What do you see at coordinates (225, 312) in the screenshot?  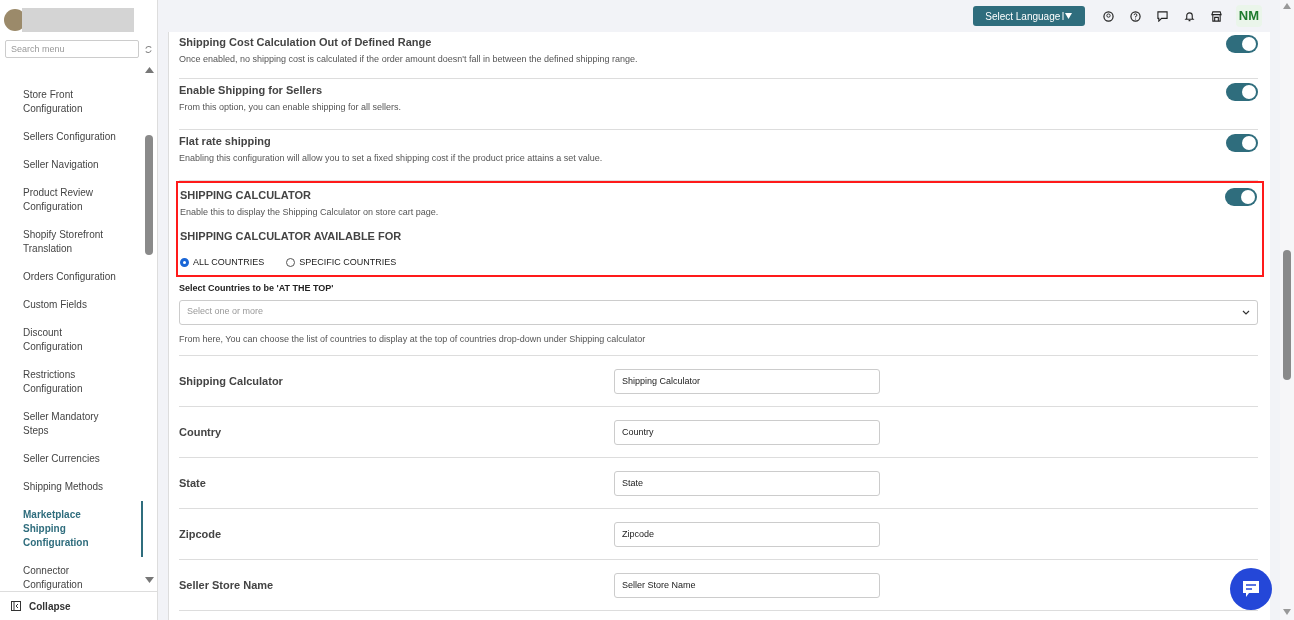 I see `placeholder-text: Select one or more` at bounding box center [225, 312].